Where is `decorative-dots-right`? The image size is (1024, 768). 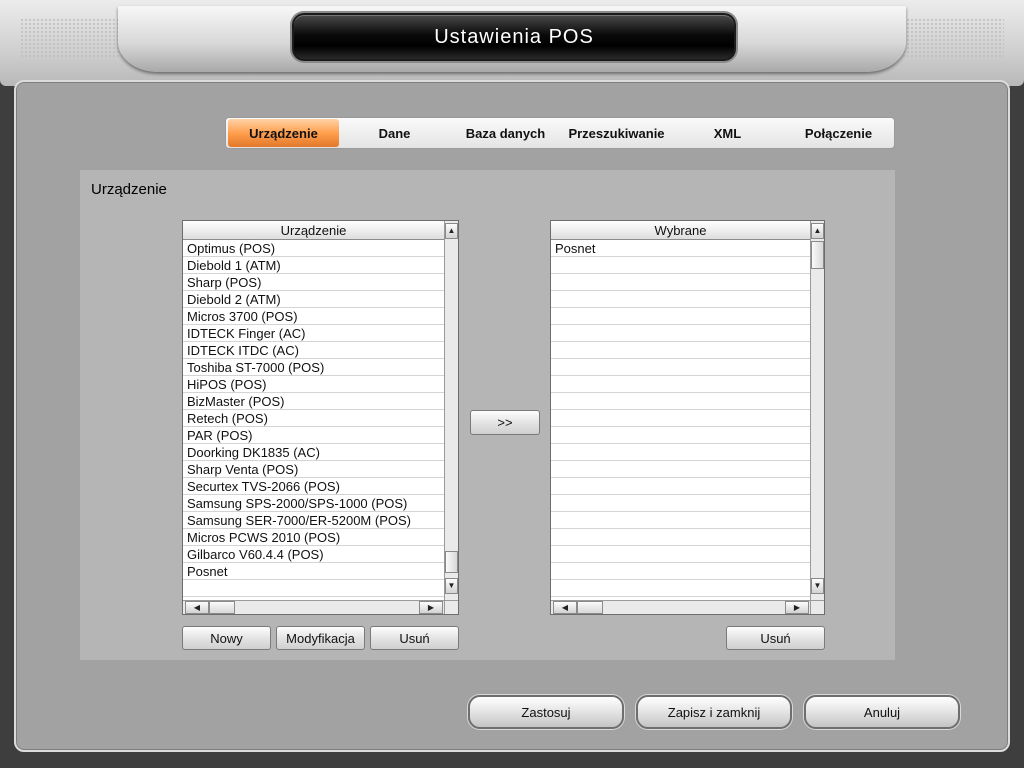 decorative-dots-right is located at coordinates (949, 38).